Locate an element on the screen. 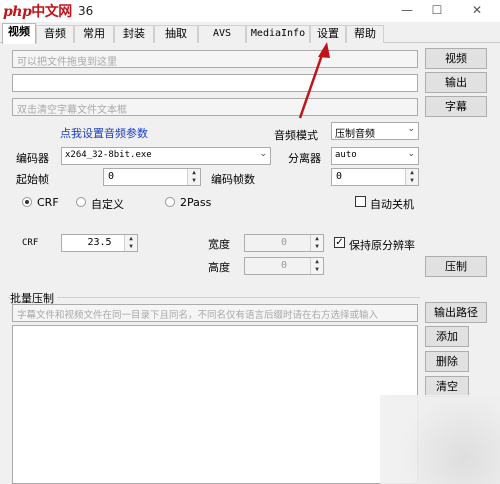 This screenshot has width=500, height=484. width-stepper: 0 ▲ ▼ is located at coordinates (284, 243).